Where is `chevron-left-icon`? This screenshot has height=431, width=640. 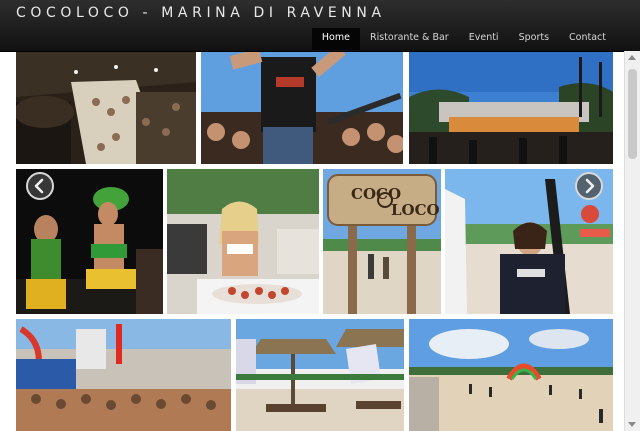
chevron-left-icon is located at coordinates (39, 186).